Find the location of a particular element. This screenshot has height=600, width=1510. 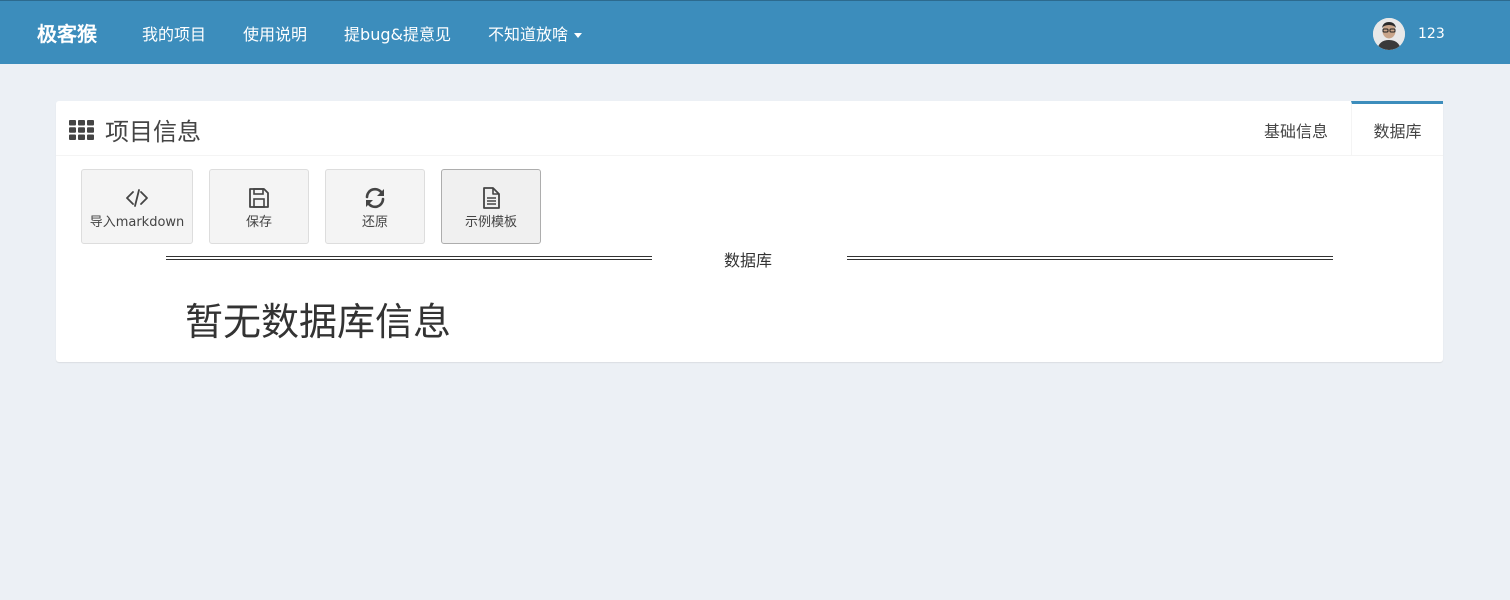

tab-basic-info-label: 基础信息 is located at coordinates (1295, 131).